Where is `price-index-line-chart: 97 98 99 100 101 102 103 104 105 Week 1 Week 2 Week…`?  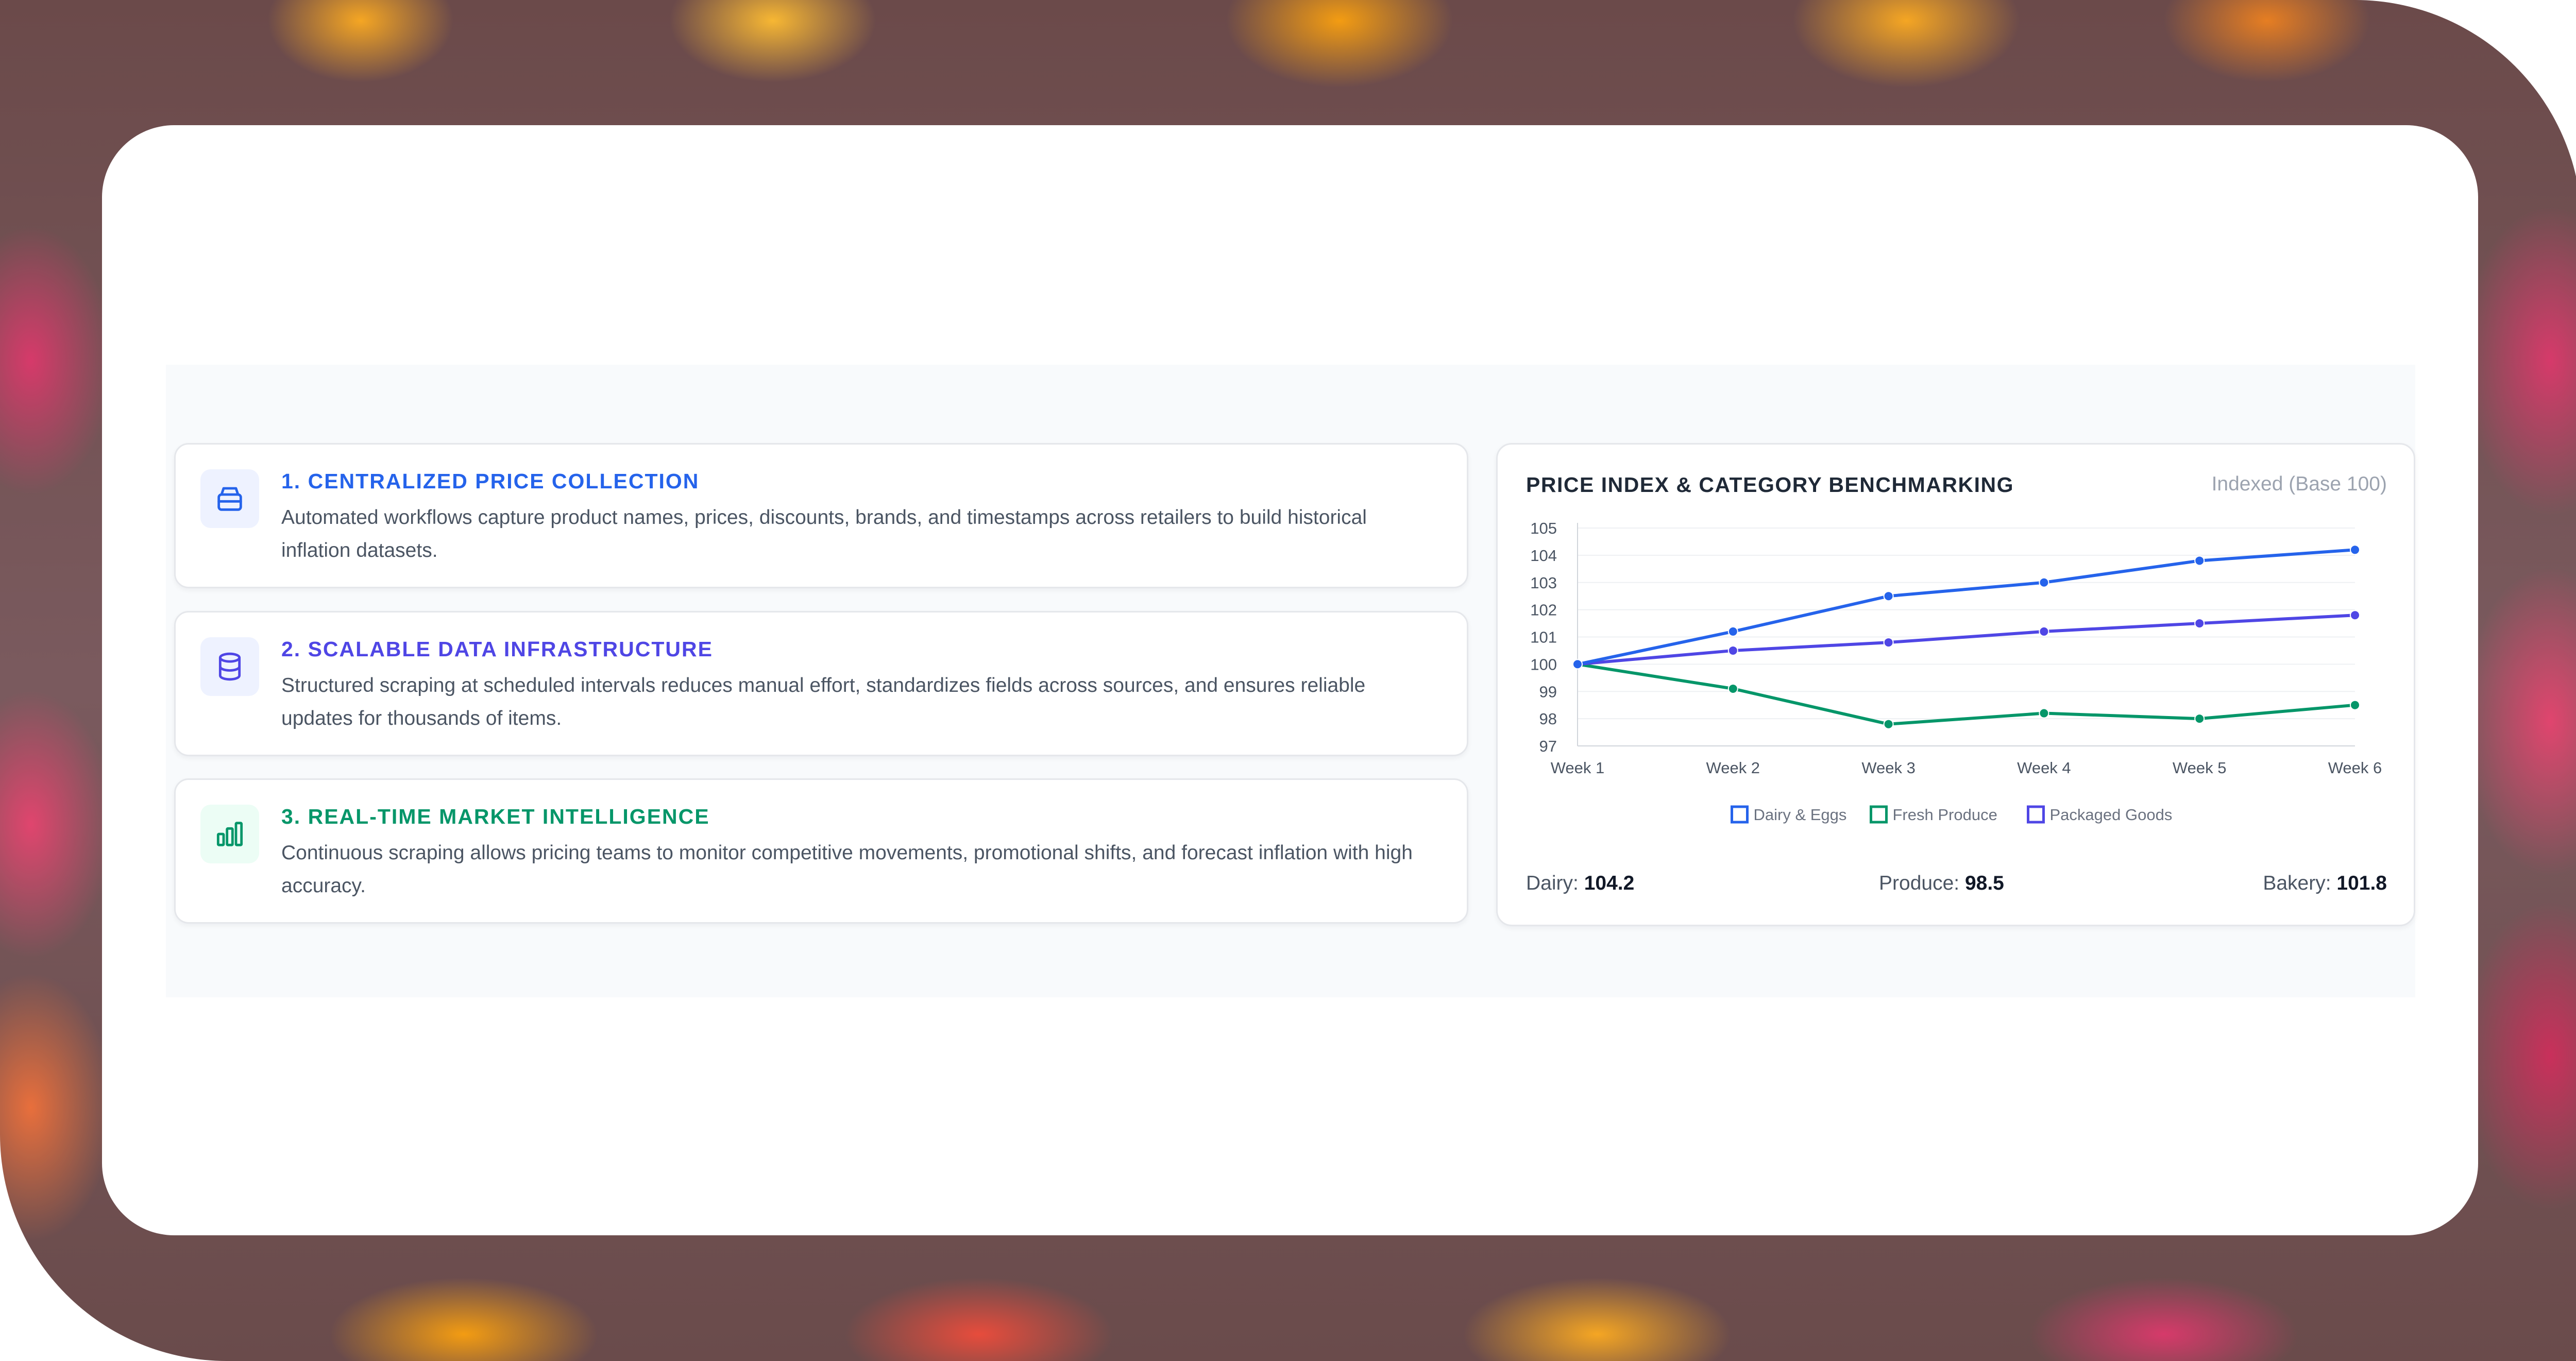
price-index-line-chart: 97 98 99 100 101 102 103 104 105 Week 1 Week 2 Week… is located at coordinates (1956, 671).